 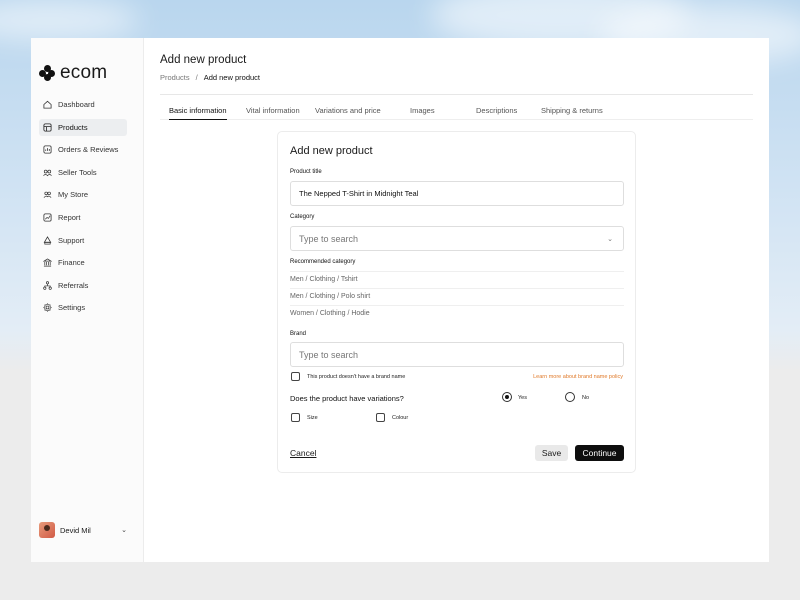 I want to click on page-title: Add new product, so click(x=203, y=60).